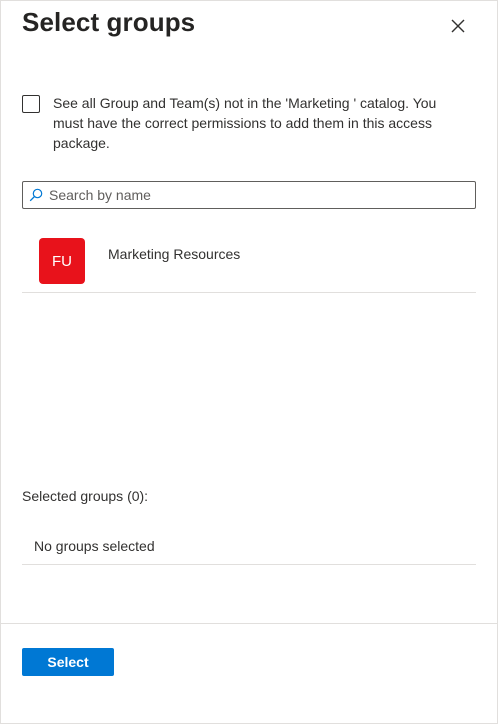 The width and height of the screenshot is (498, 724). I want to click on selected-groups-label: Selected groups (0):, so click(85, 496).